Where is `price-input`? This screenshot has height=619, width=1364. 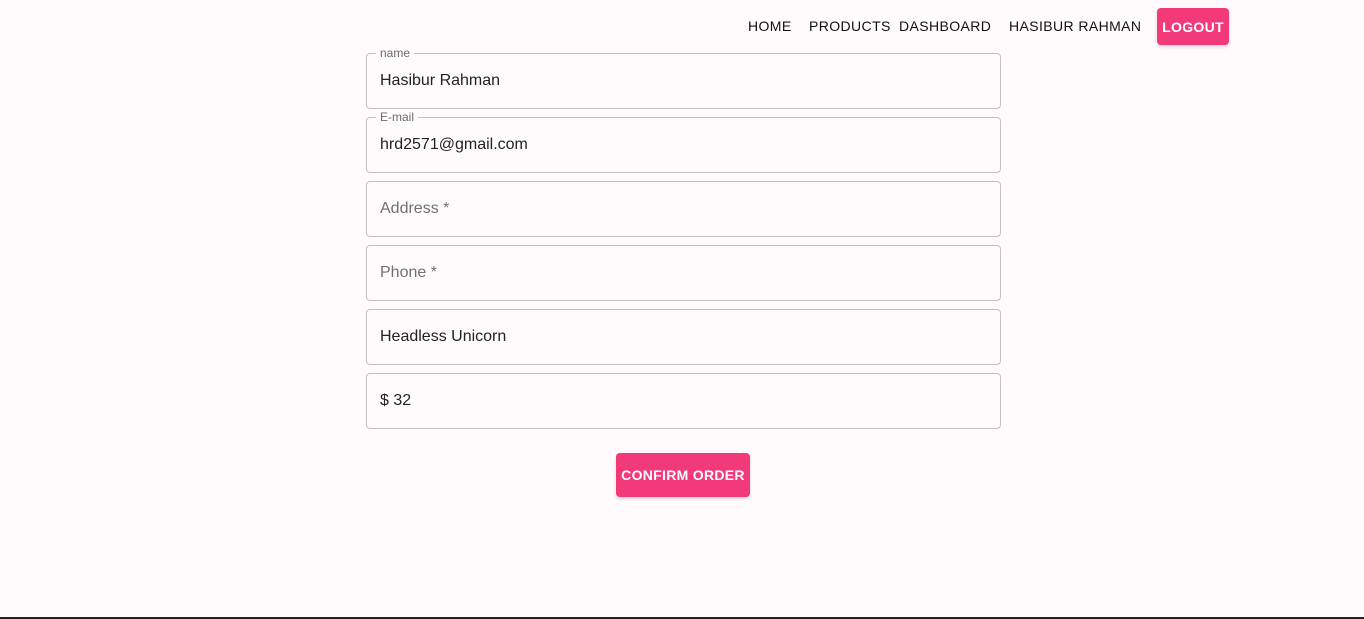 price-input is located at coordinates (683, 401).